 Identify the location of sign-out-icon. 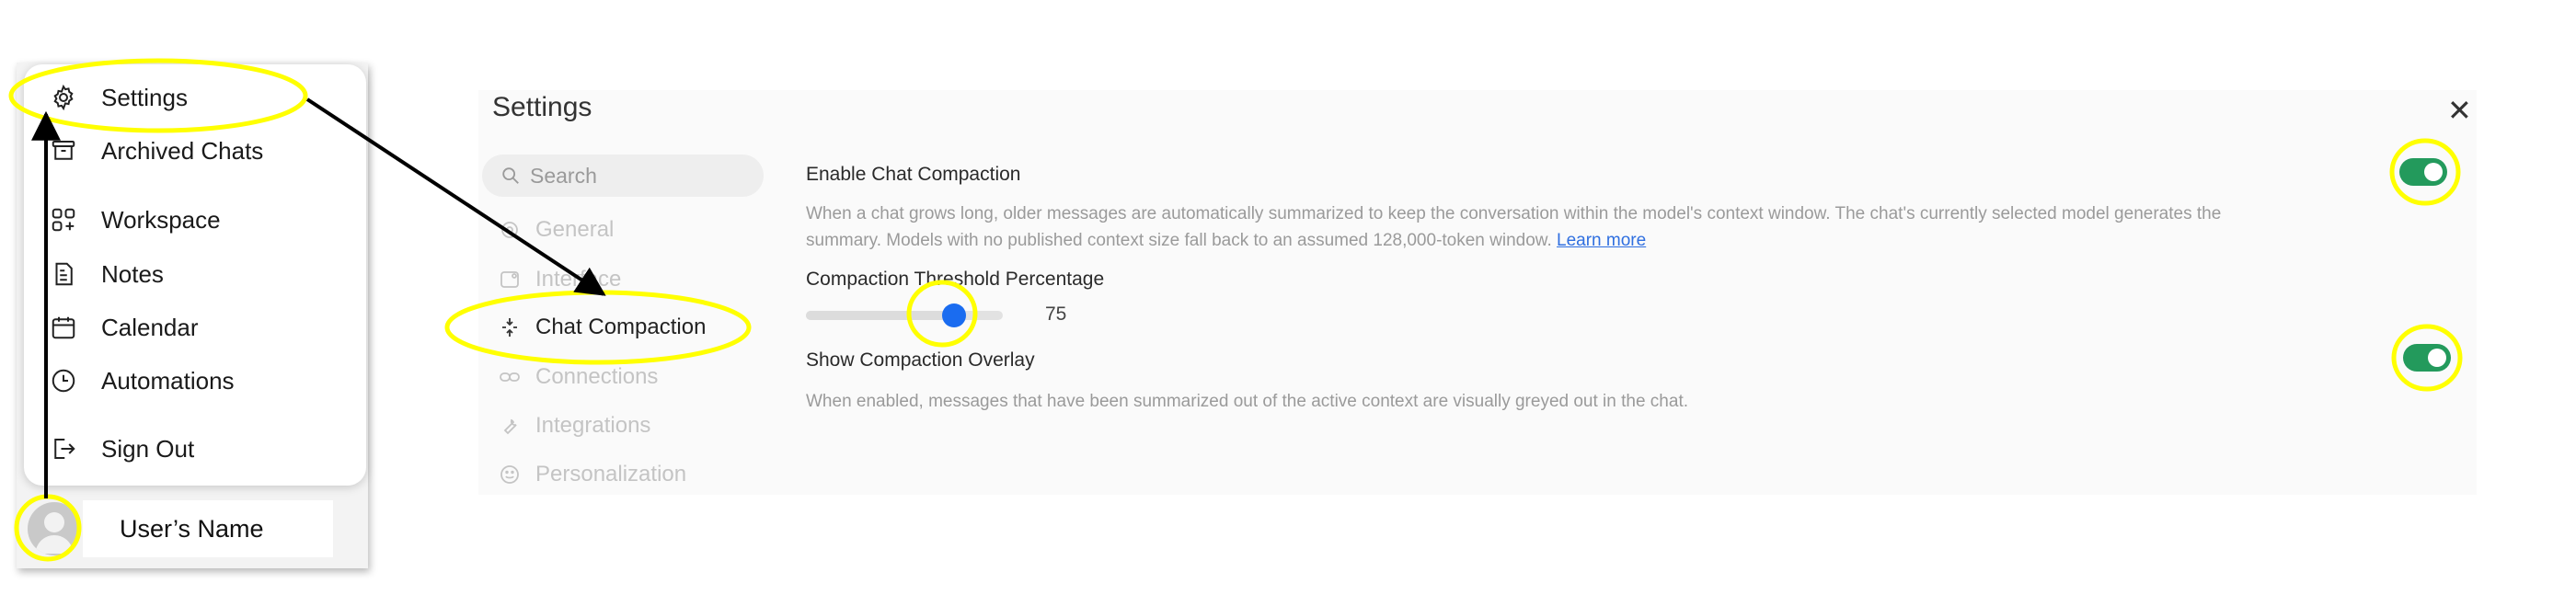
(64, 449).